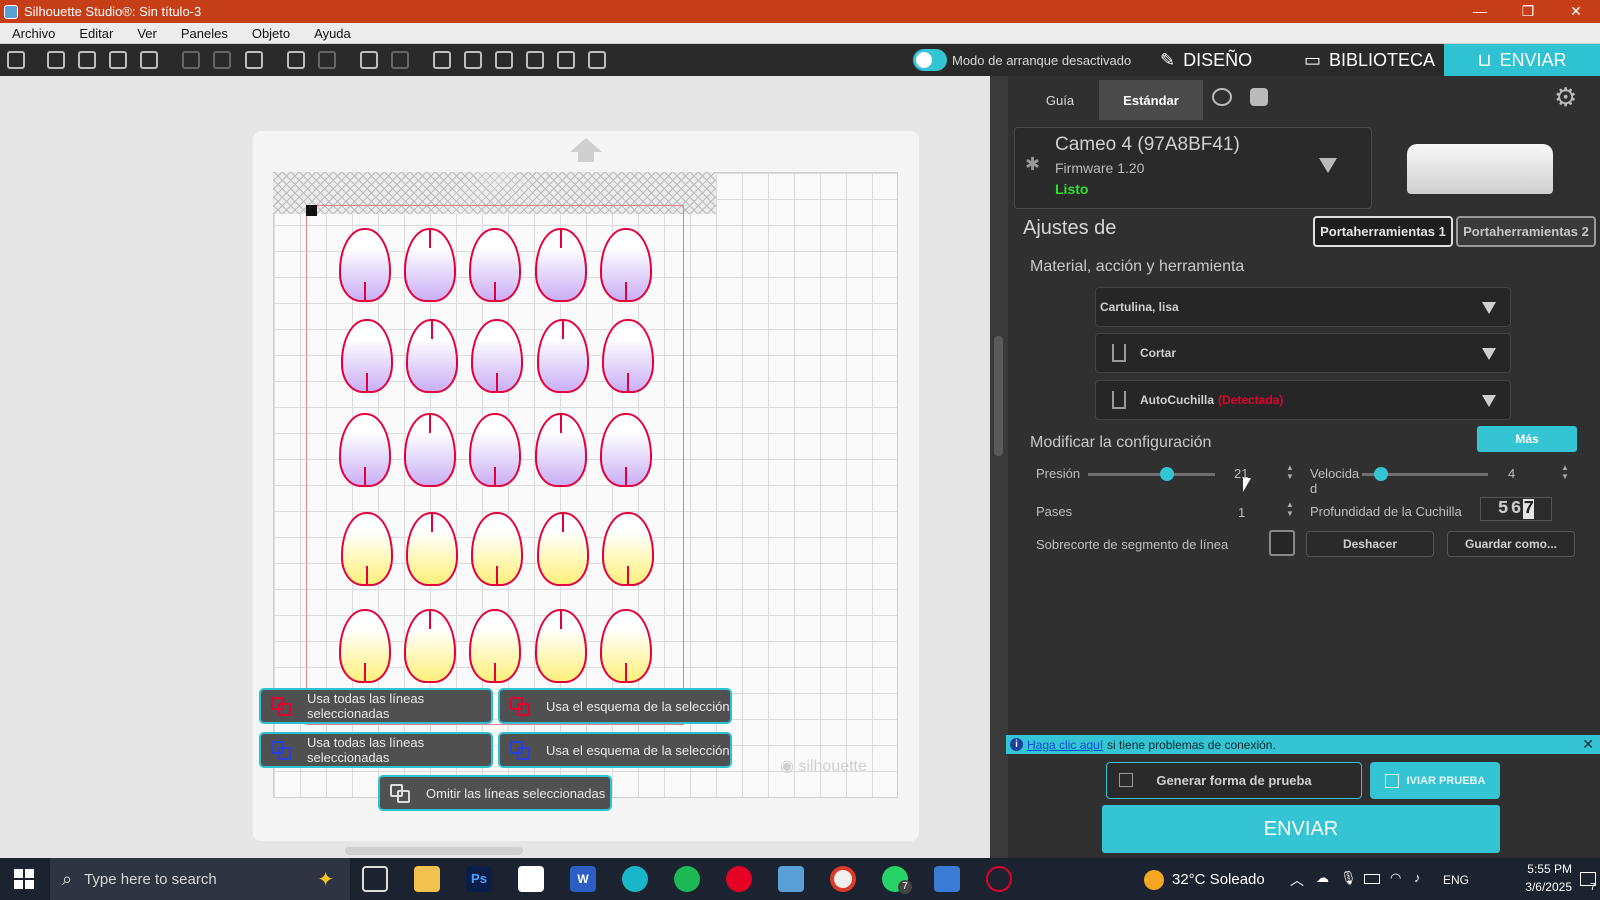  I want to click on tab-guide: Guía, so click(1060, 100).